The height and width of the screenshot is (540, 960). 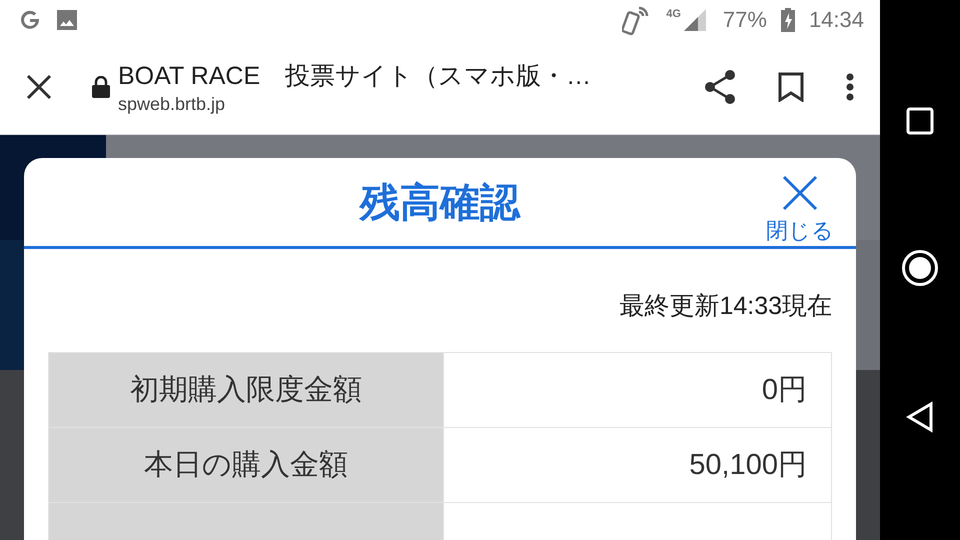 What do you see at coordinates (920, 121) in the screenshot?
I see `recents-icon` at bounding box center [920, 121].